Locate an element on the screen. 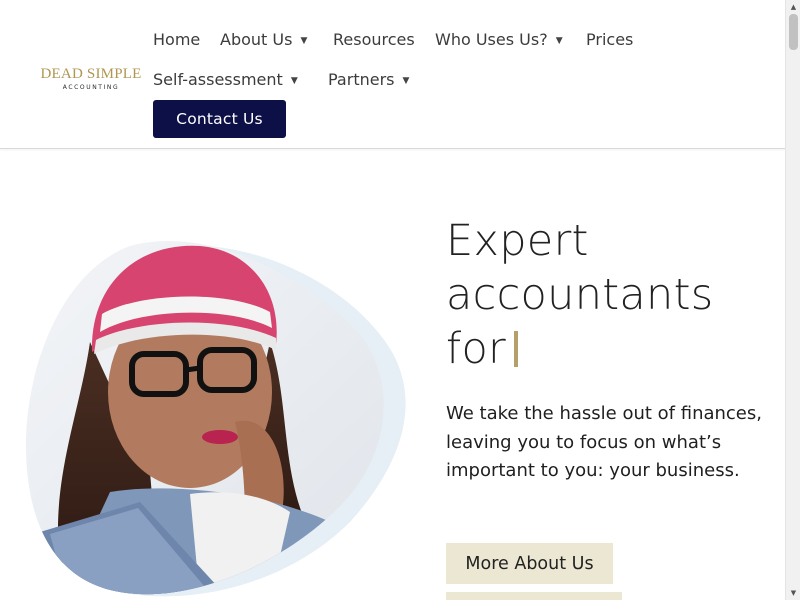 The image size is (800, 600). nav-about-us: About Us ▼ is located at coordinates (263, 39).